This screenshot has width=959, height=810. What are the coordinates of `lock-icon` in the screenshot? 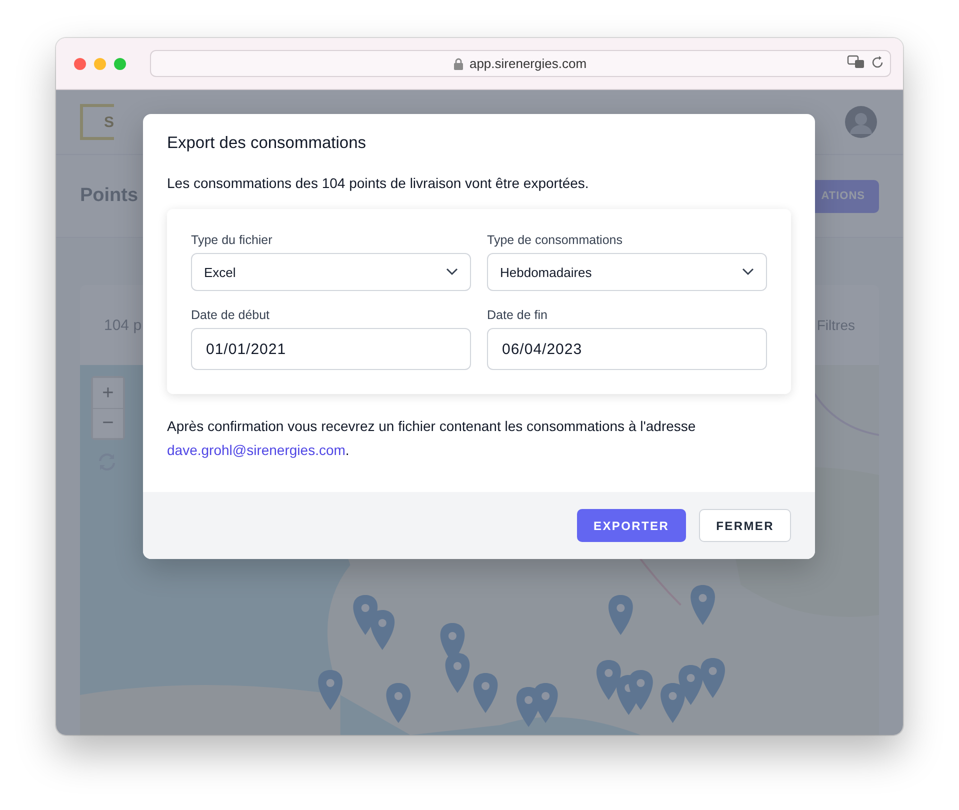 It's located at (459, 64).